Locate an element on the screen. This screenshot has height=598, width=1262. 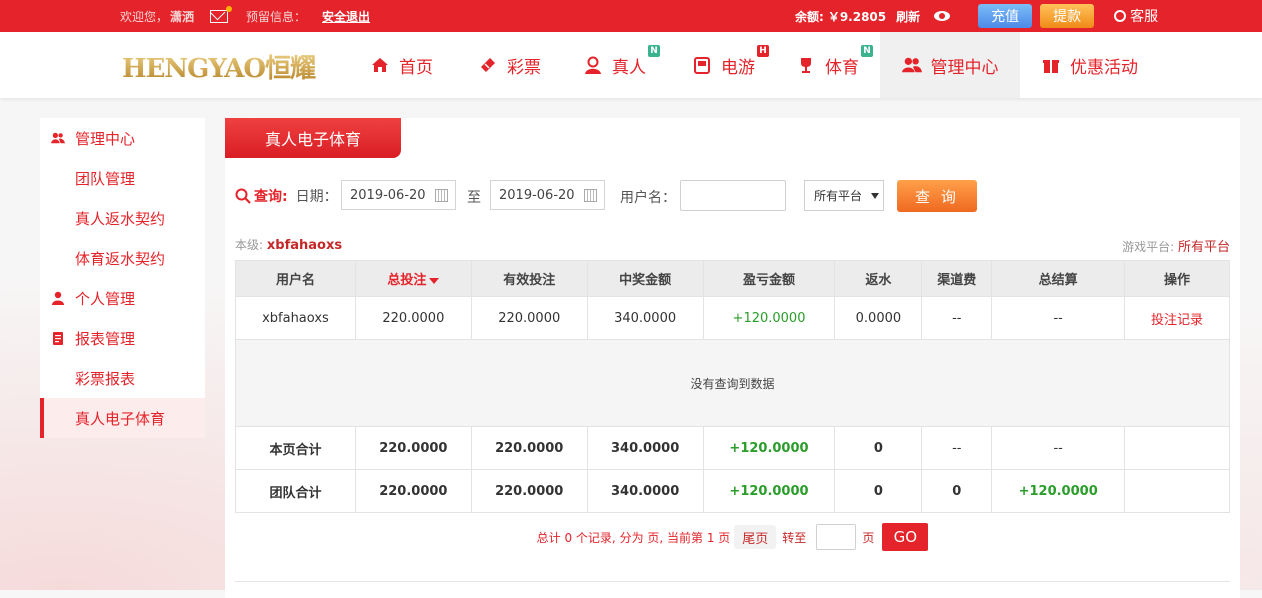
sidebar-item-team: 团队管理 is located at coordinates (122, 178).